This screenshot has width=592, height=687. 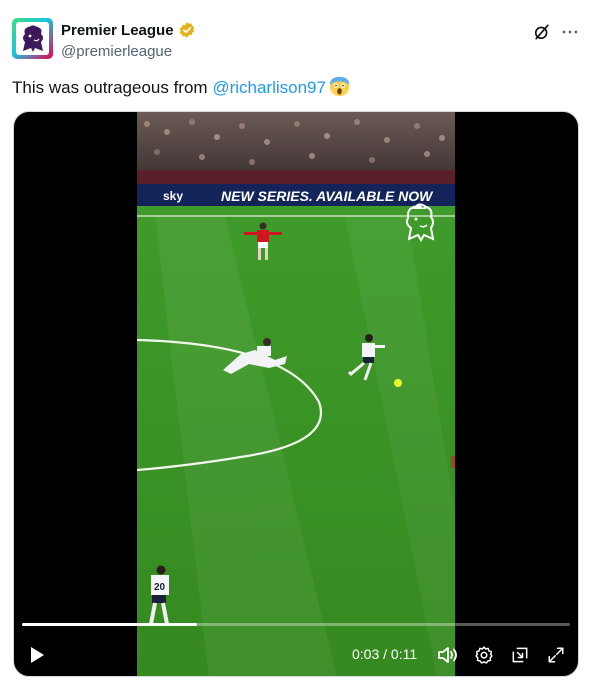 I want to click on play-icon, so click(x=37, y=655).